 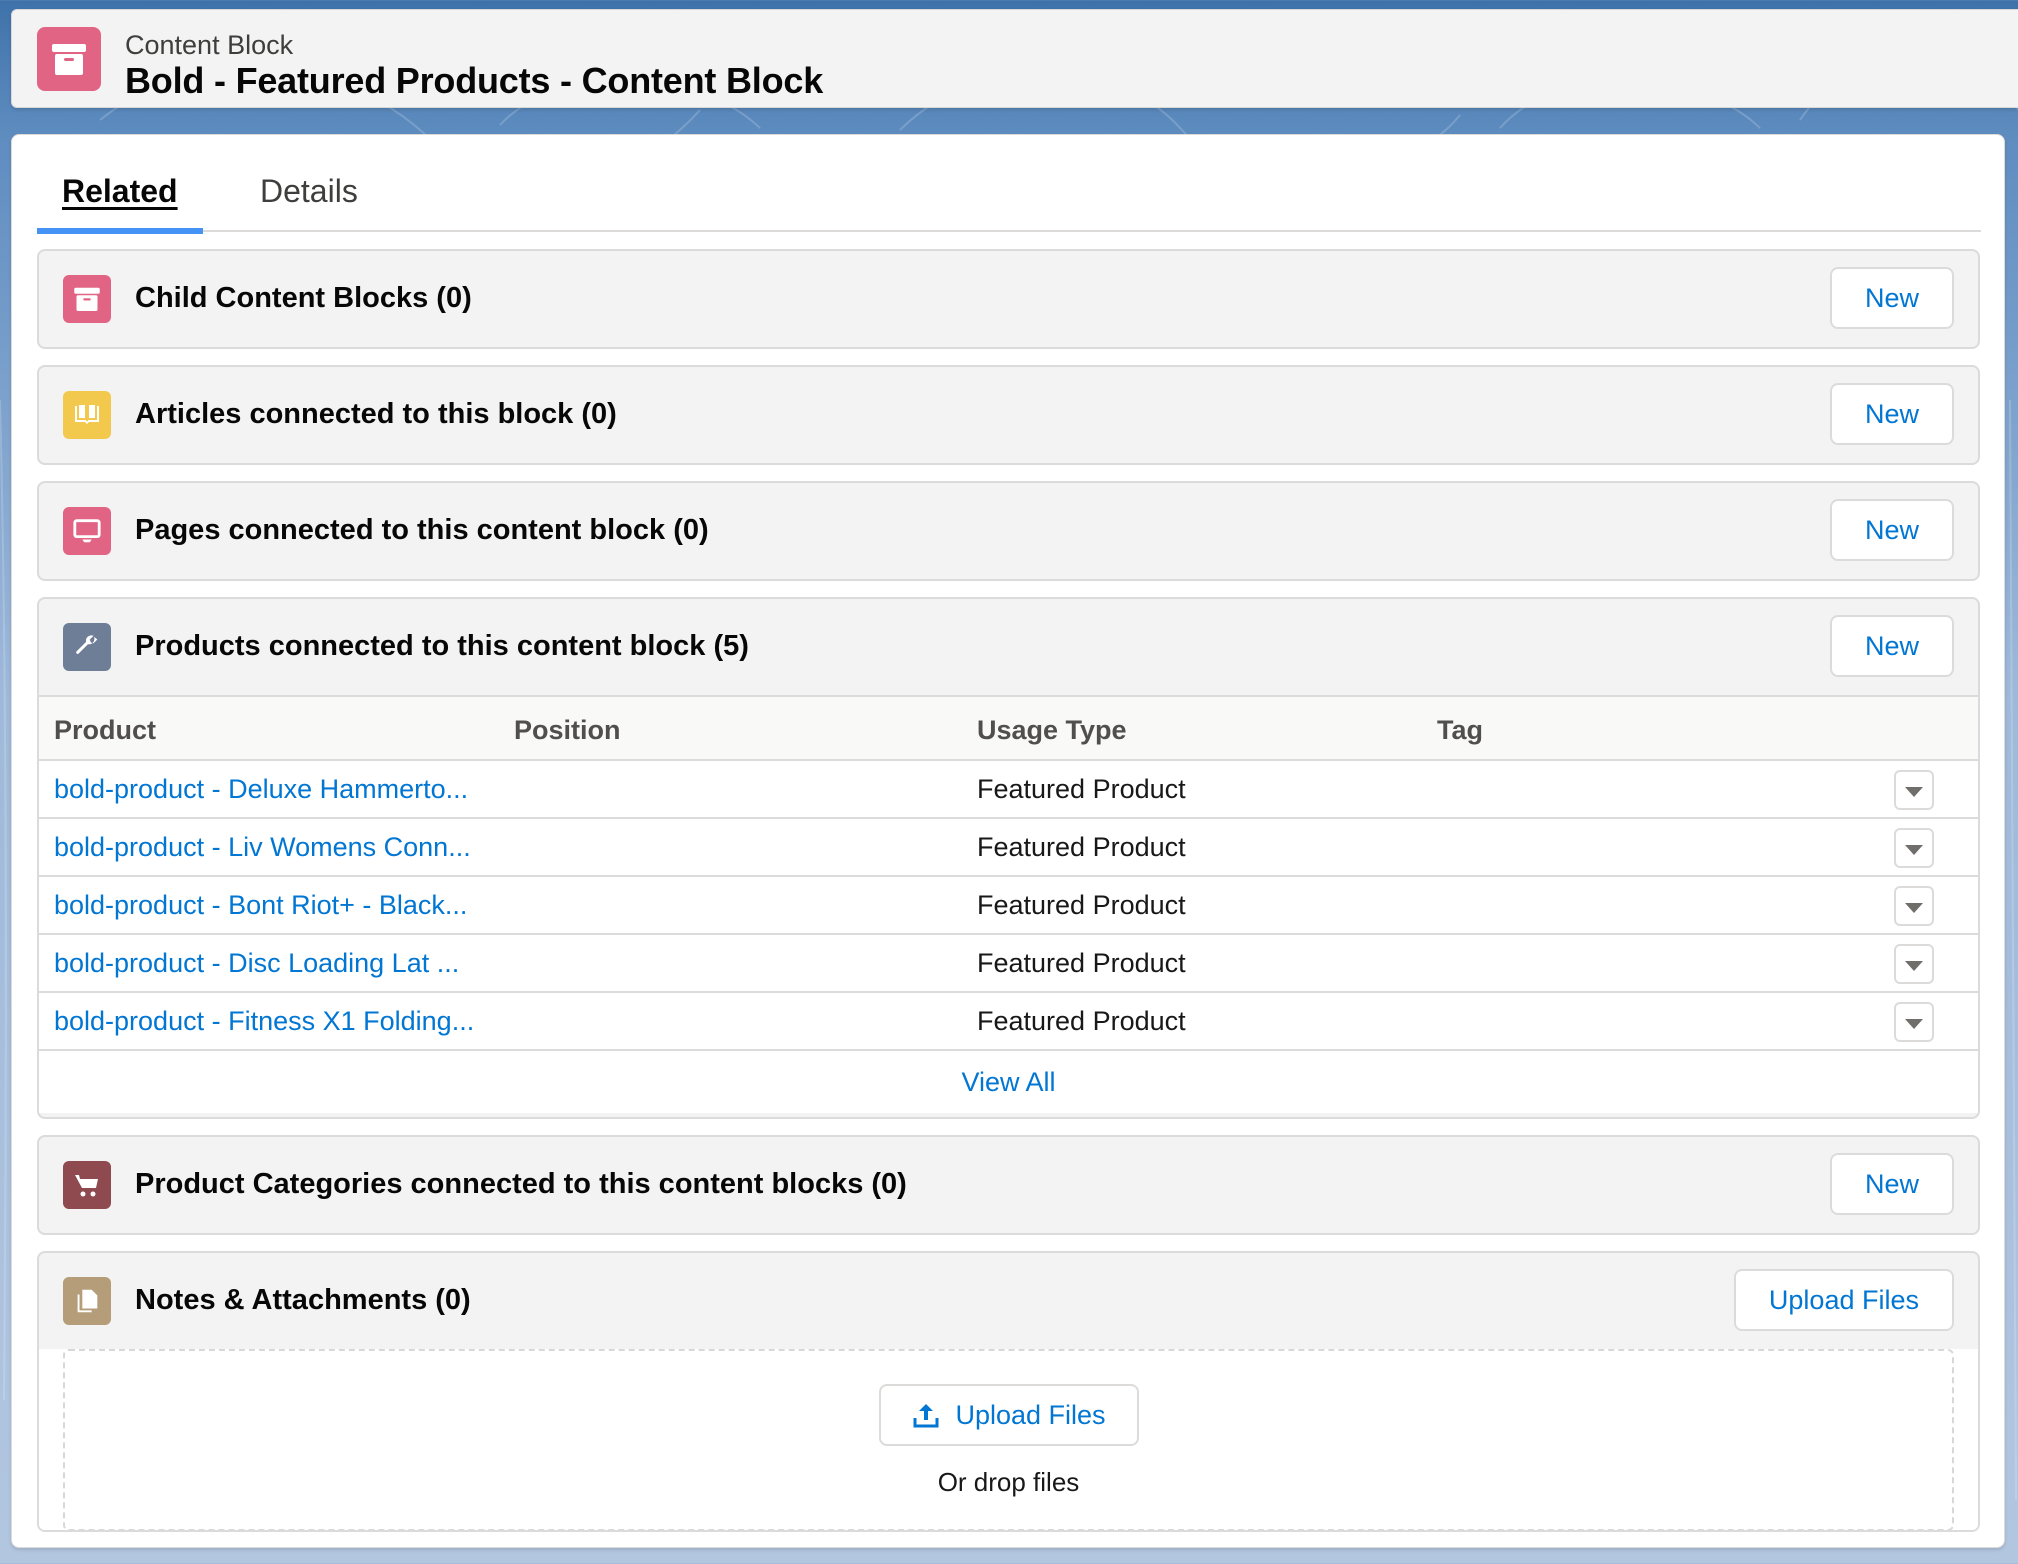 What do you see at coordinates (87, 531) in the screenshot?
I see `monitor-icon` at bounding box center [87, 531].